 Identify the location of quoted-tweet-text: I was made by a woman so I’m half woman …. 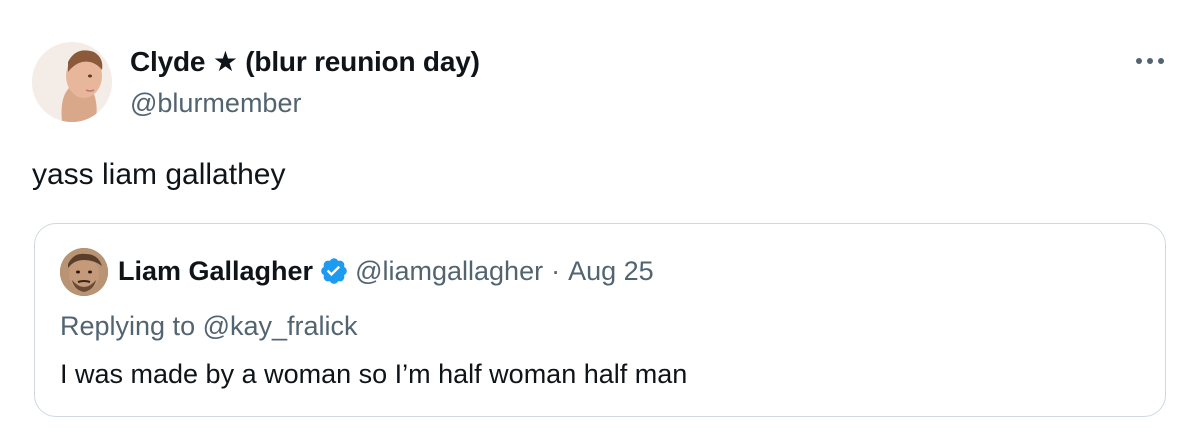
(374, 374).